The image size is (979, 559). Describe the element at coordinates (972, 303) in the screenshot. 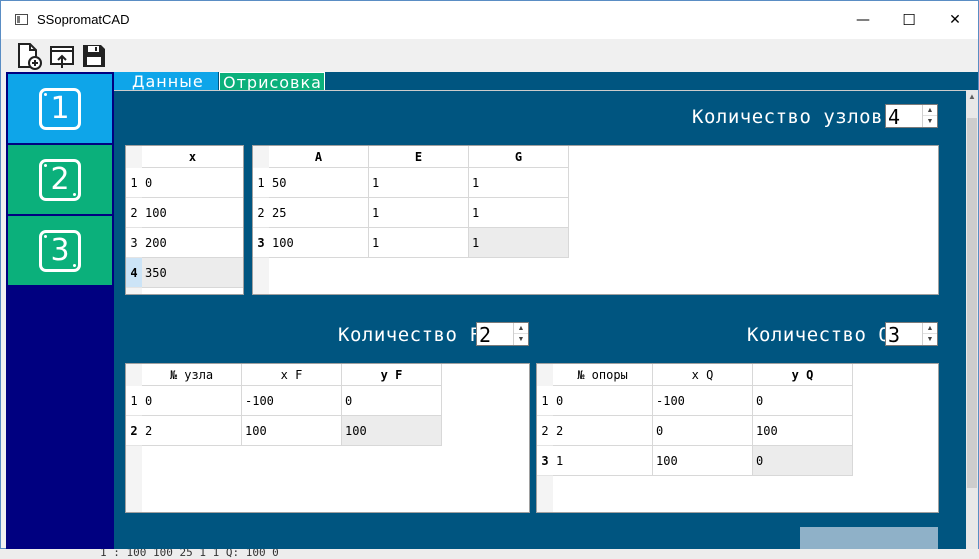

I see `scrollbar-thumb` at that location.